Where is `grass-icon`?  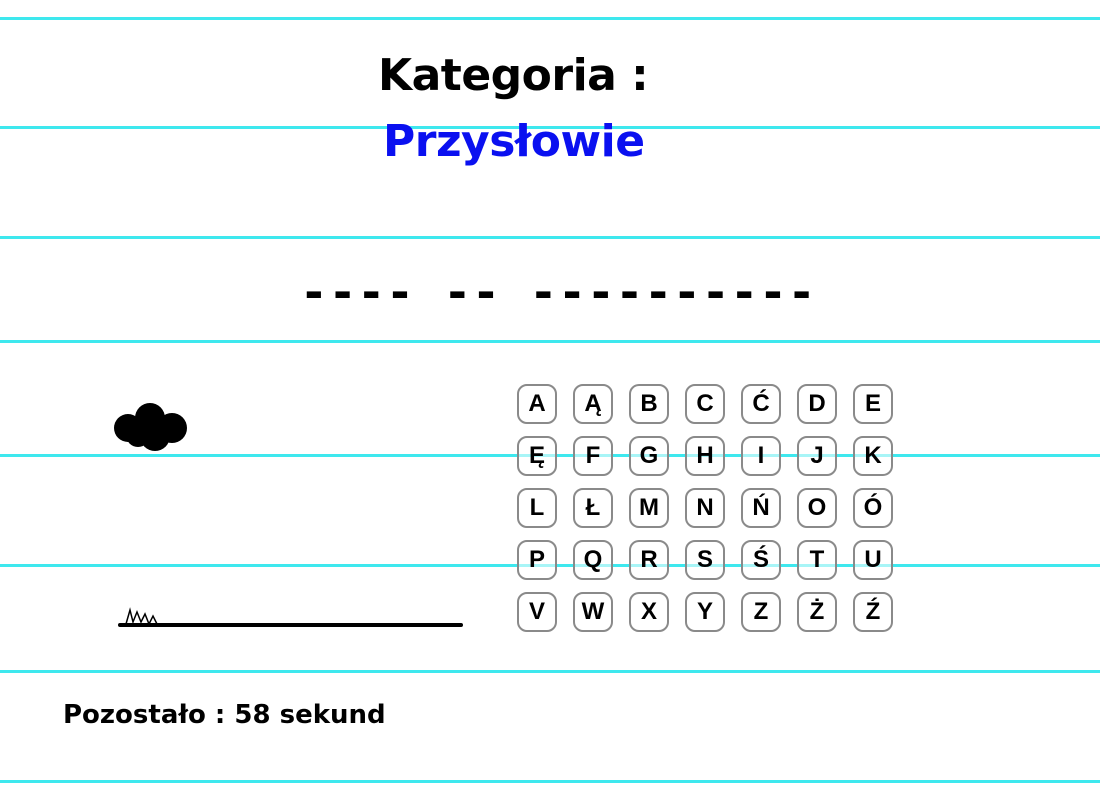 grass-icon is located at coordinates (141, 616).